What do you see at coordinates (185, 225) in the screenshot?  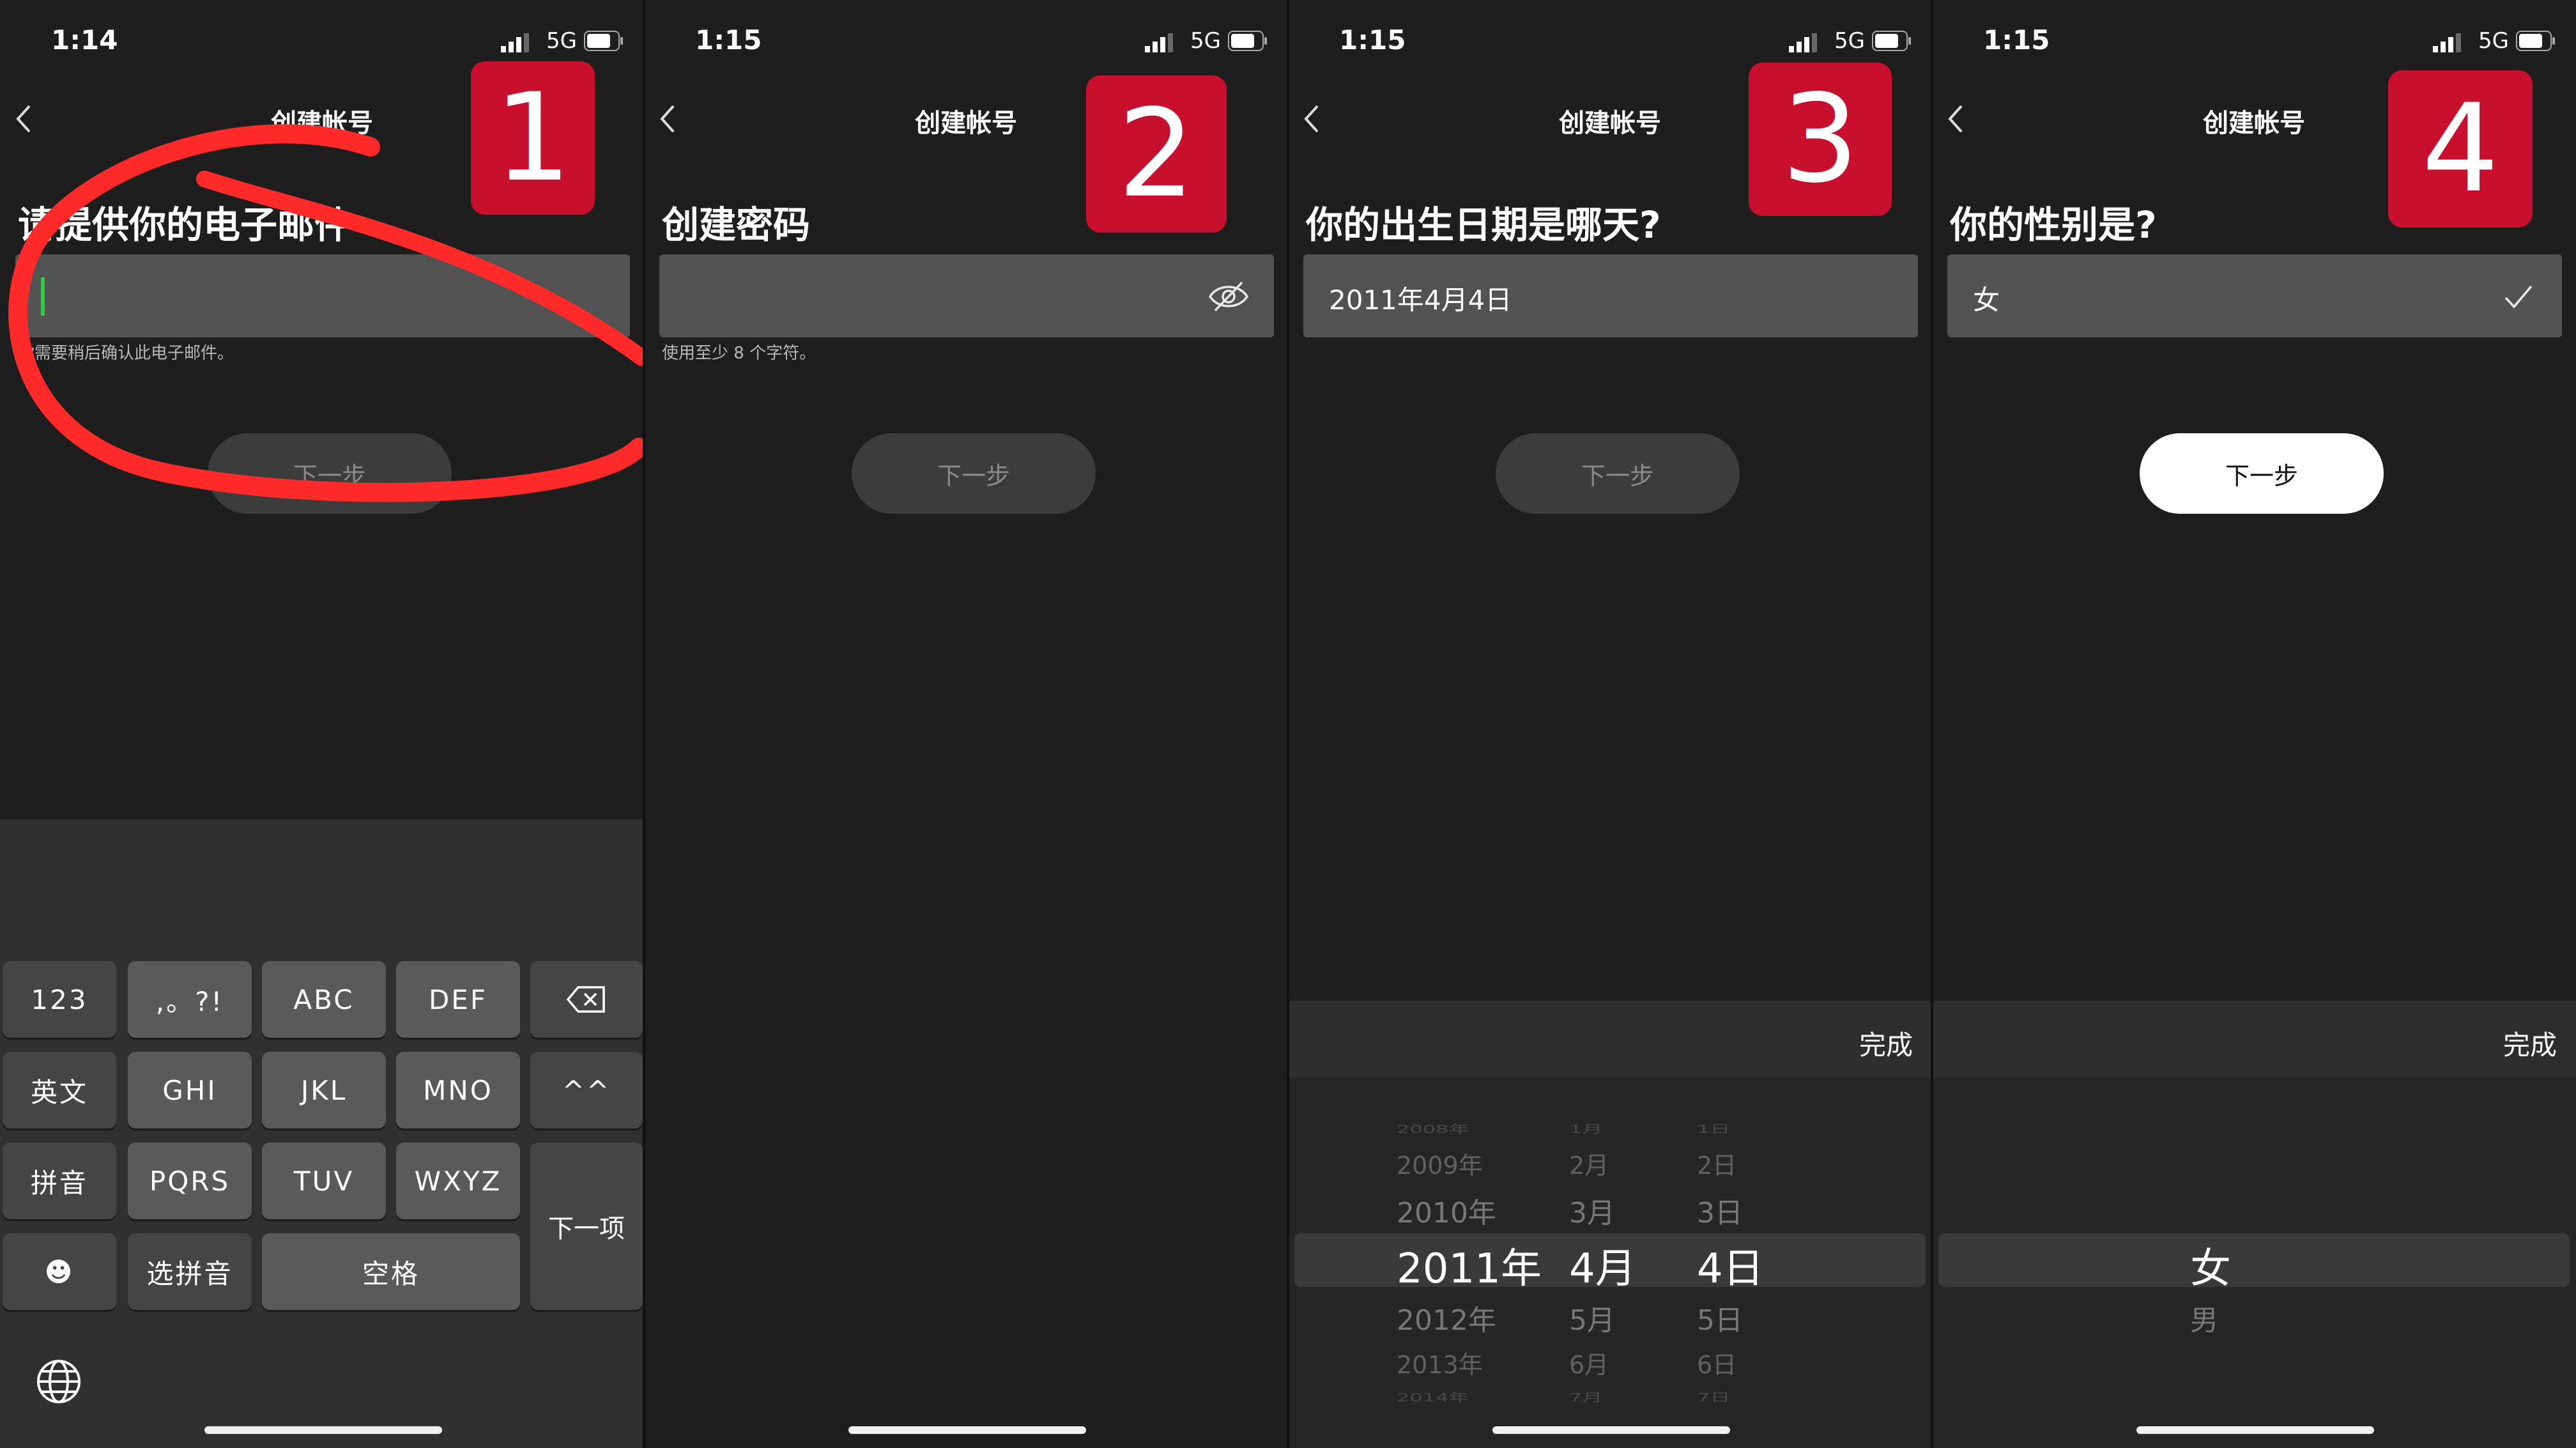 I see `question-heading: 请提供你的电子邮件` at bounding box center [185, 225].